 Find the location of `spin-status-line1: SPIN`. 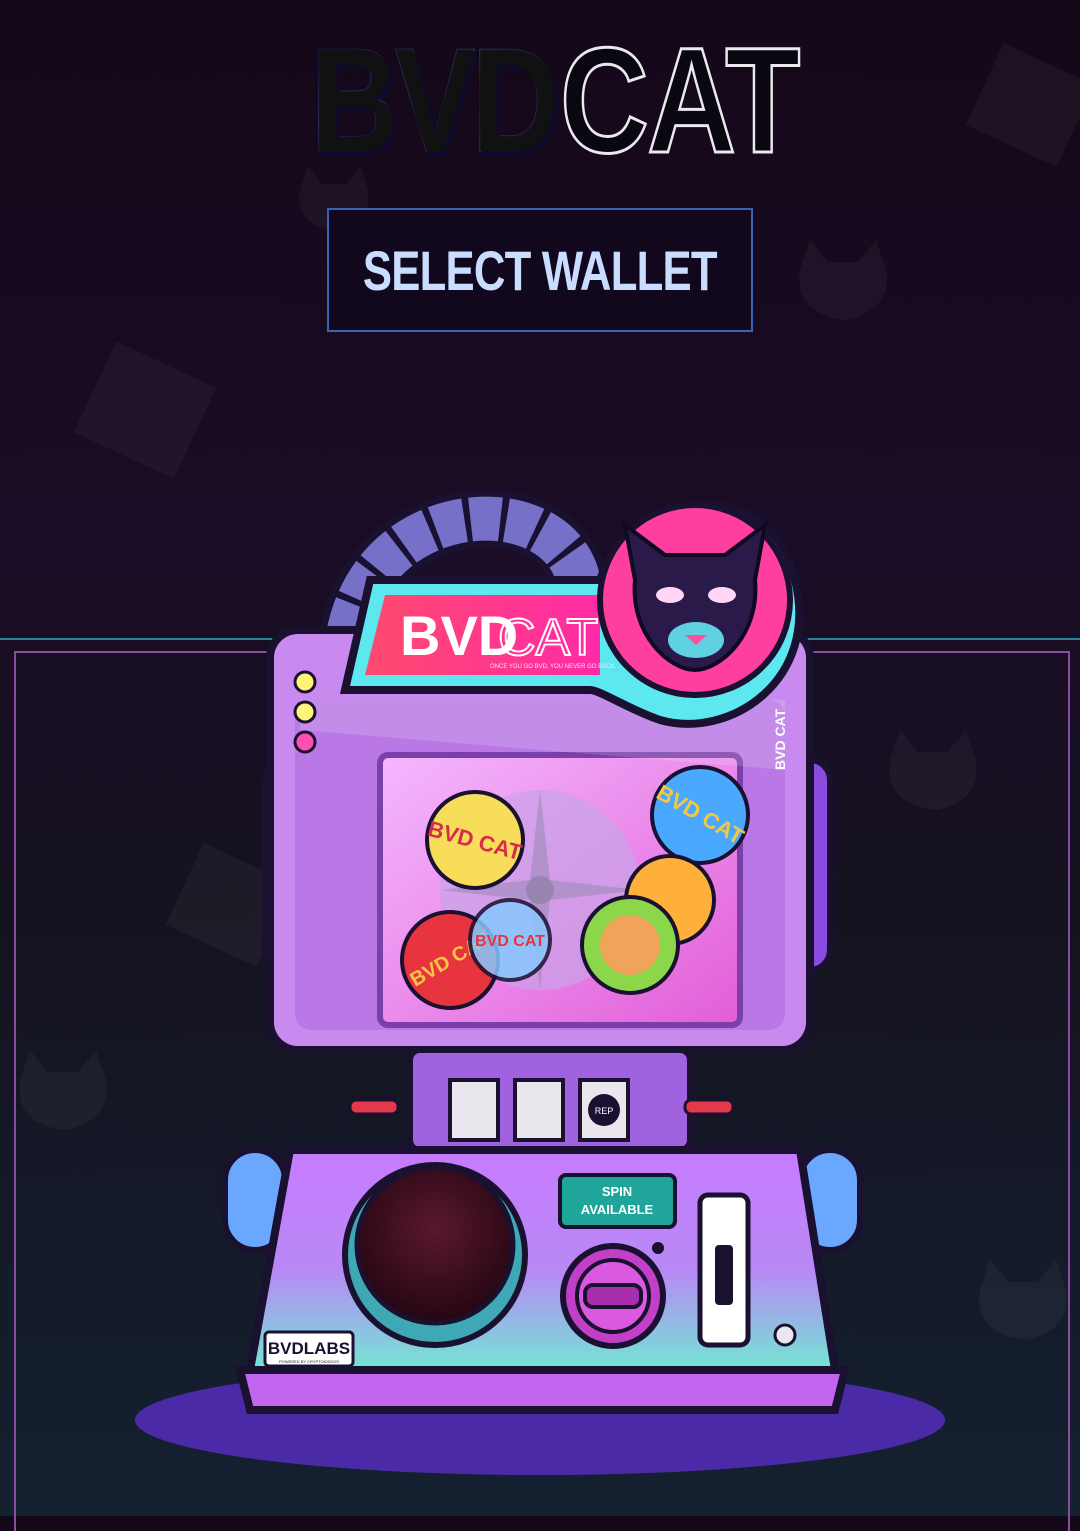

spin-status-line1: SPIN is located at coordinates (617, 1191).